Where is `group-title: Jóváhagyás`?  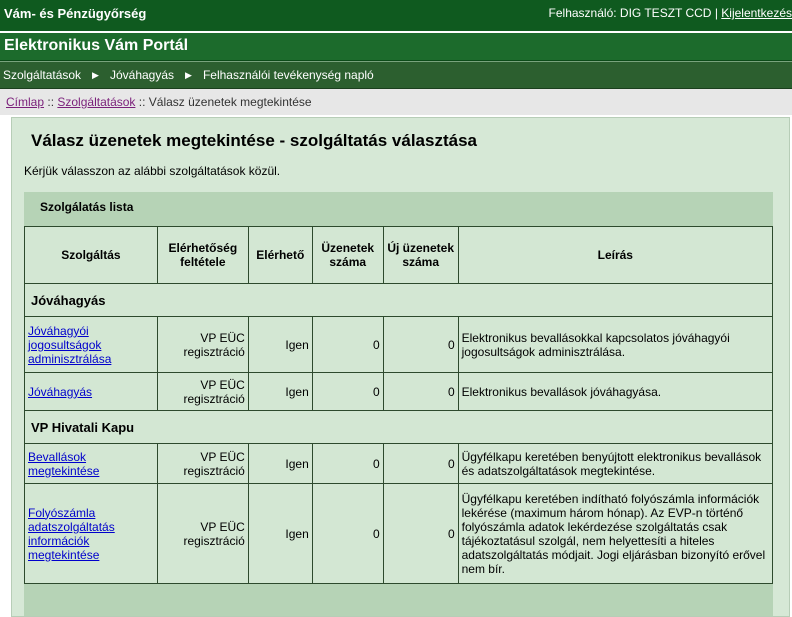
group-title: Jóváhagyás is located at coordinates (398, 300).